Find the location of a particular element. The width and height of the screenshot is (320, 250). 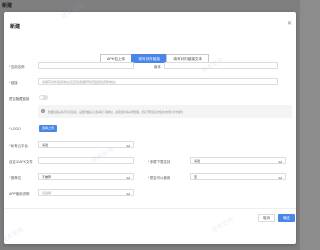

background-title: 新建 is located at coordinates (7, 6).